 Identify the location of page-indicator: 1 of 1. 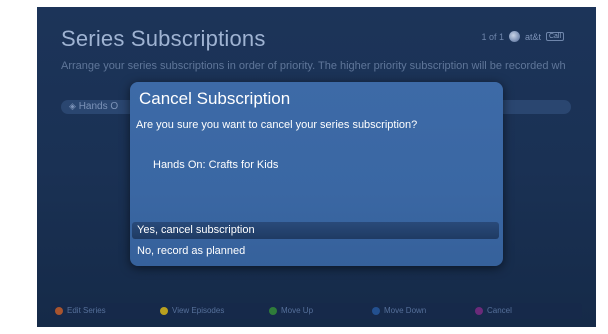
(492, 36).